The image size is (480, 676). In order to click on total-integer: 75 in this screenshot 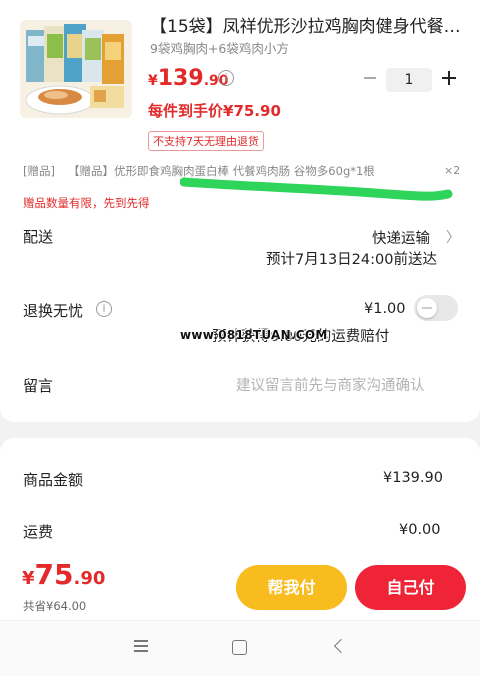, I will do `click(54, 574)`.